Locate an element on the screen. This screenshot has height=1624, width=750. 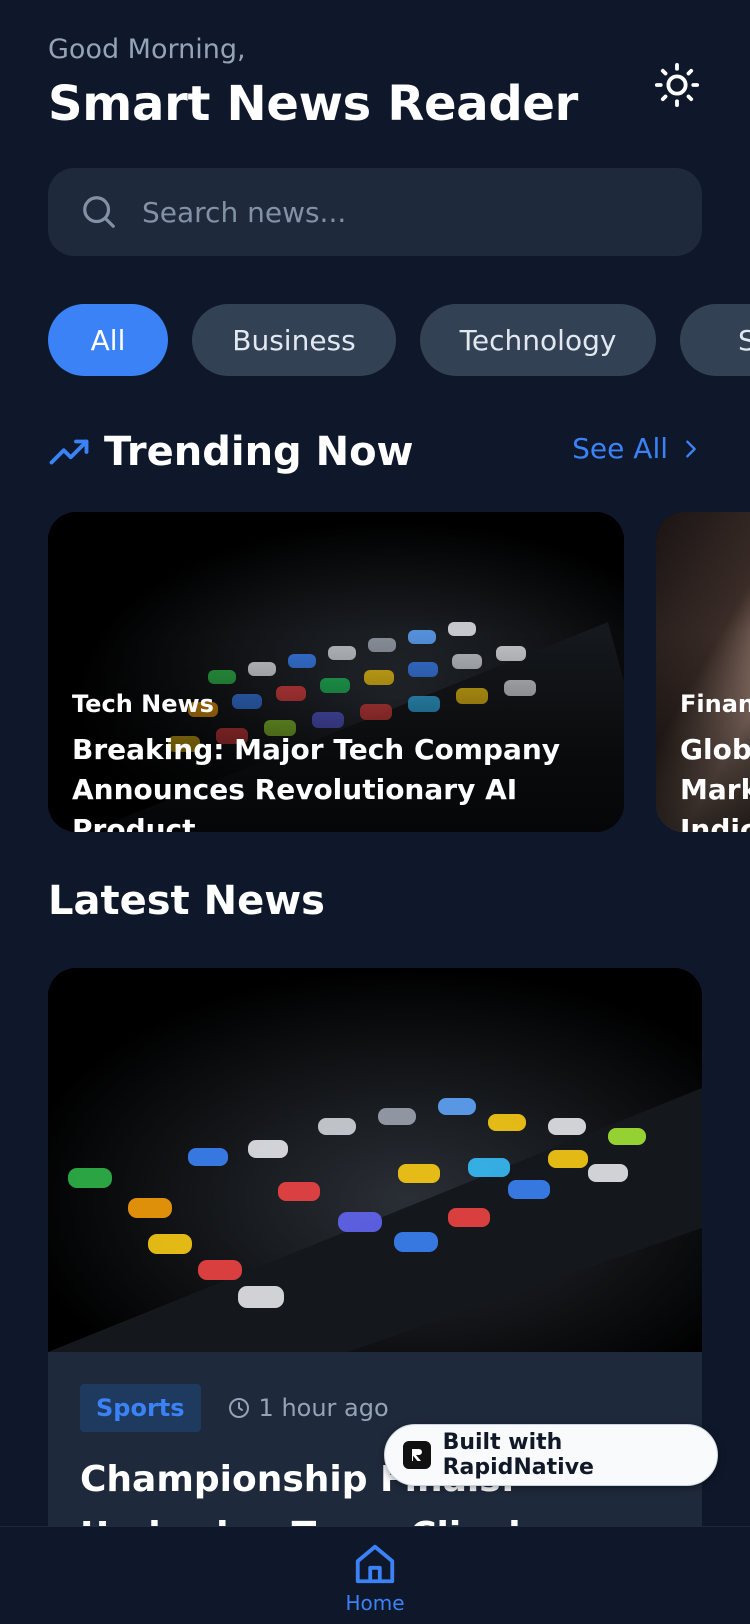
trending-card: Finance Global Market Indicators is located at coordinates (703, 672).